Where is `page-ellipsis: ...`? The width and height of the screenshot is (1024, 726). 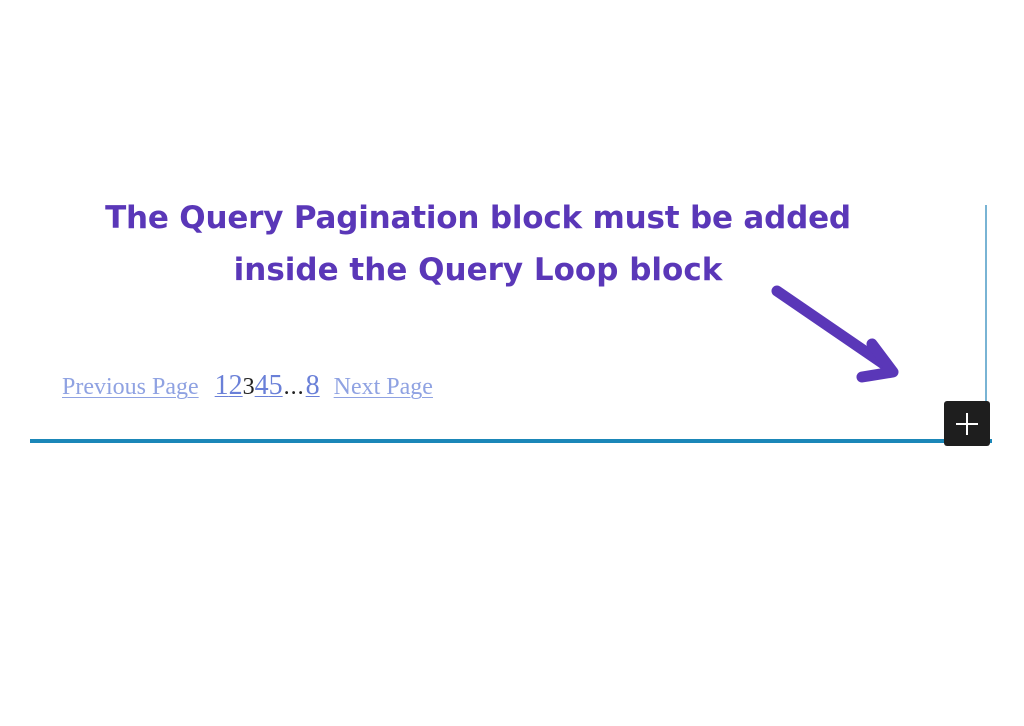 page-ellipsis: ... is located at coordinates (294, 387).